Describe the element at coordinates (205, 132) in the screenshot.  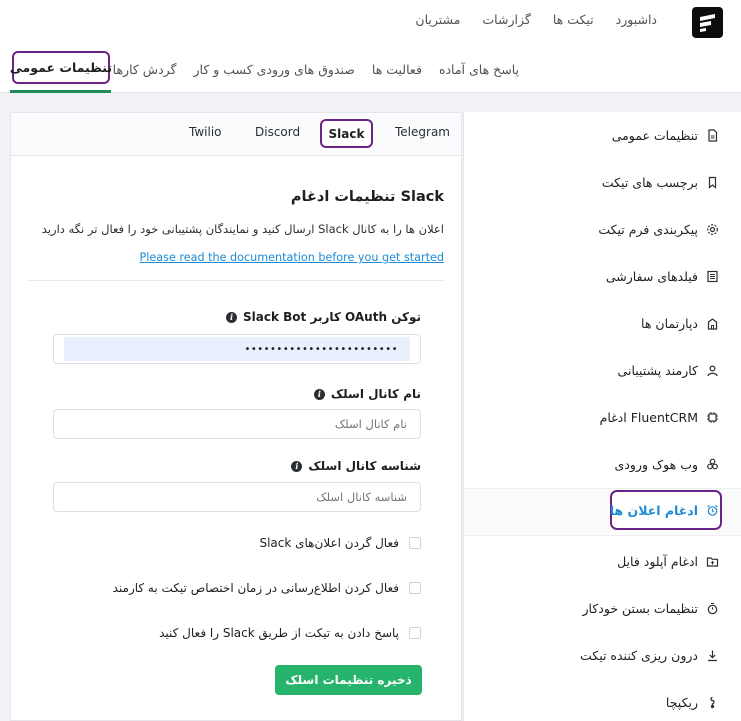
I see `tab-twilio: Twilio` at that location.